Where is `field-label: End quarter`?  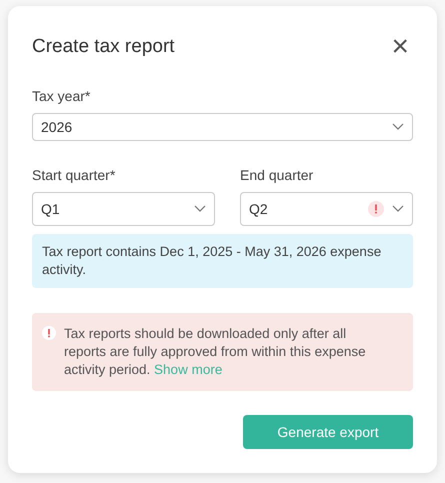 field-label: End quarter is located at coordinates (277, 175).